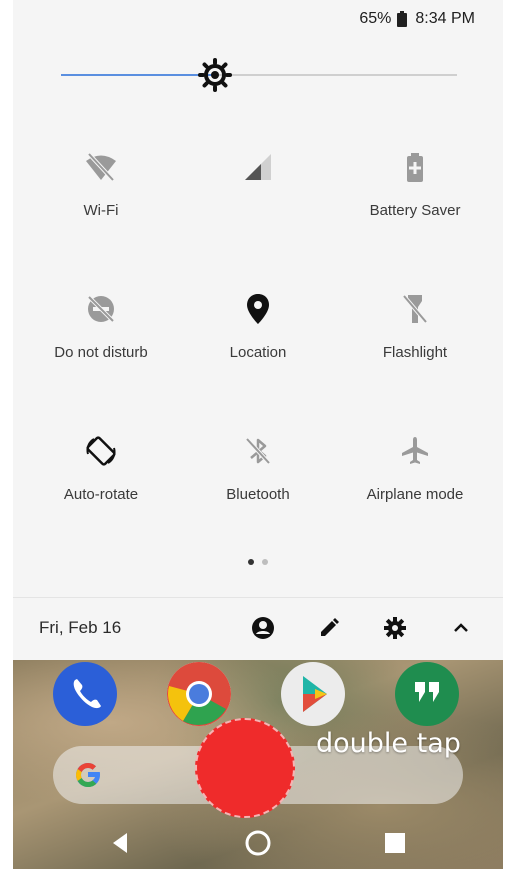 This screenshot has width=505, height=869. Describe the element at coordinates (415, 326) in the screenshot. I see `tile-flashlight: Flashlight` at that location.